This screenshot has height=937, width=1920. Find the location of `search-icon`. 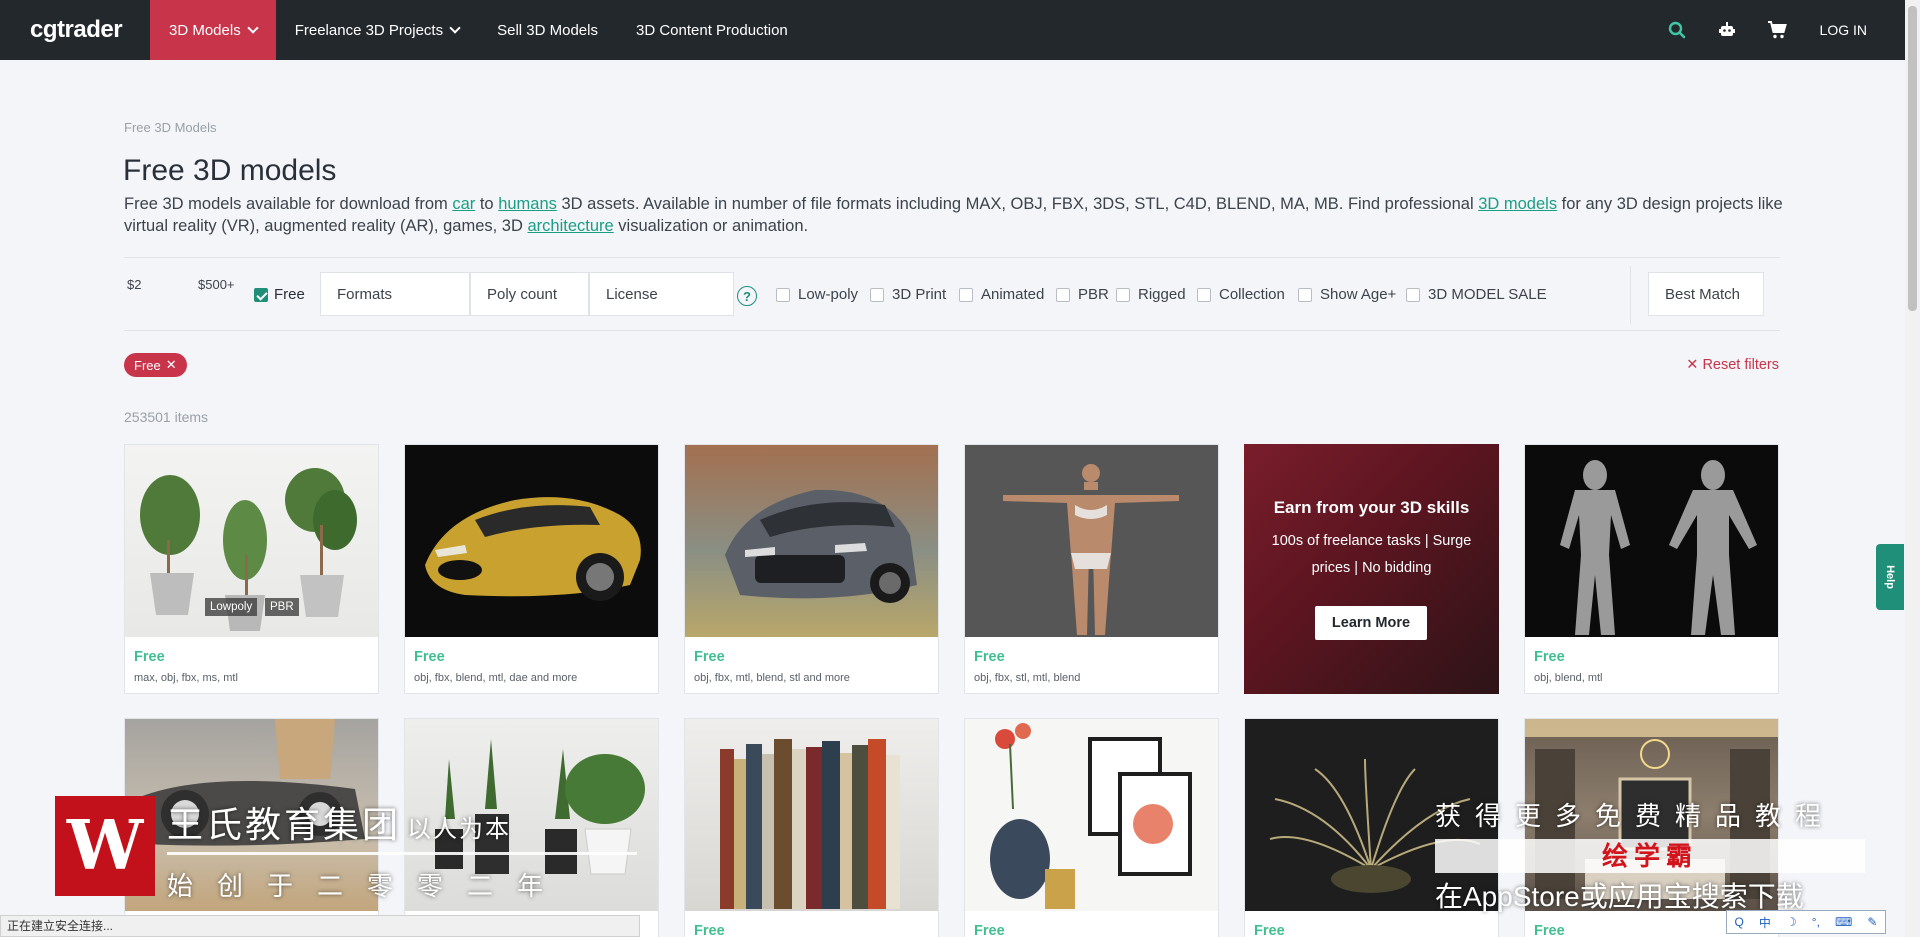

search-icon is located at coordinates (1677, 30).